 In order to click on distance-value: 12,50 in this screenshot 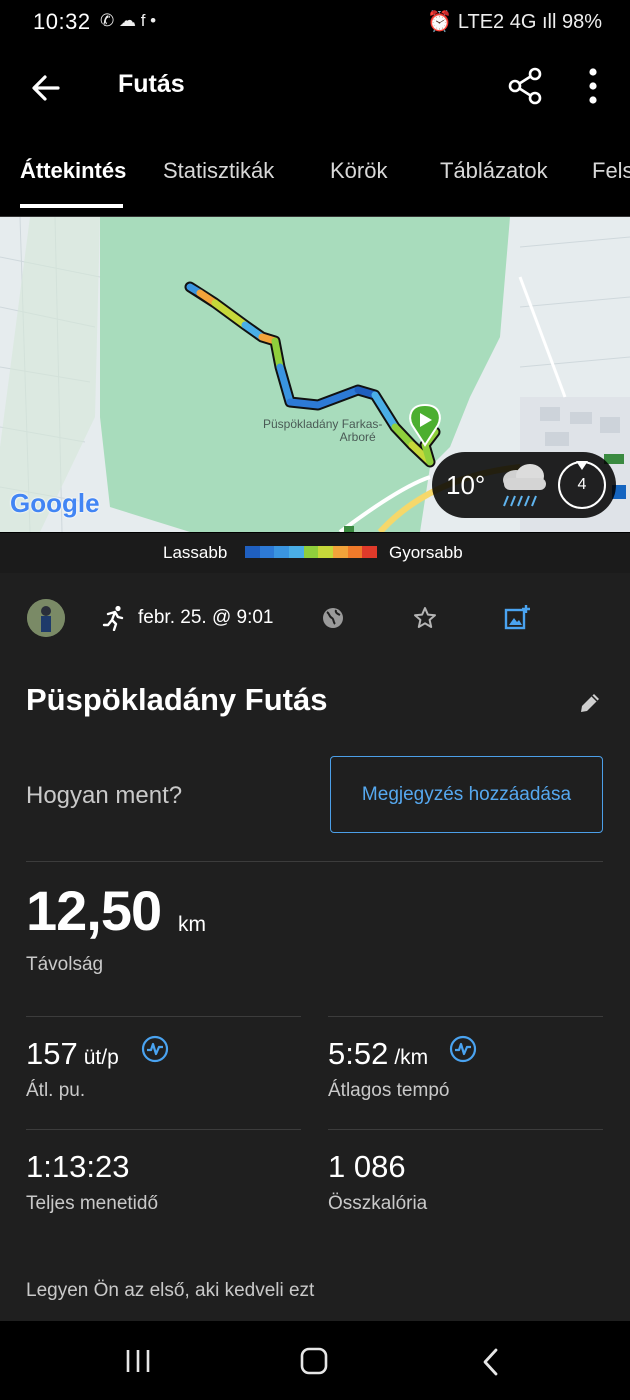, I will do `click(94, 910)`.